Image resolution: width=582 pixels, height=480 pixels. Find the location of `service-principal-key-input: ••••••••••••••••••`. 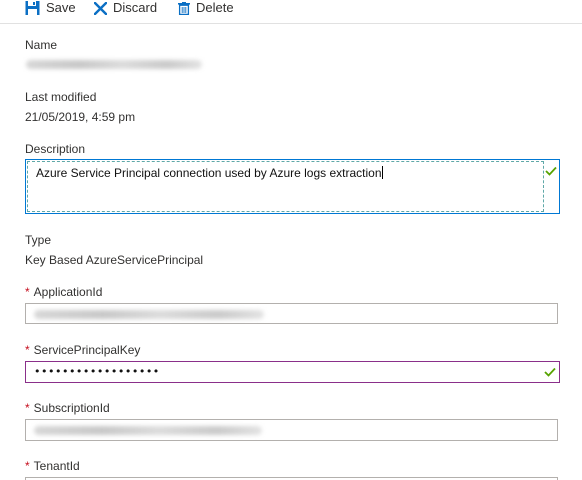

service-principal-key-input: •••••••••••••••••• is located at coordinates (292, 372).